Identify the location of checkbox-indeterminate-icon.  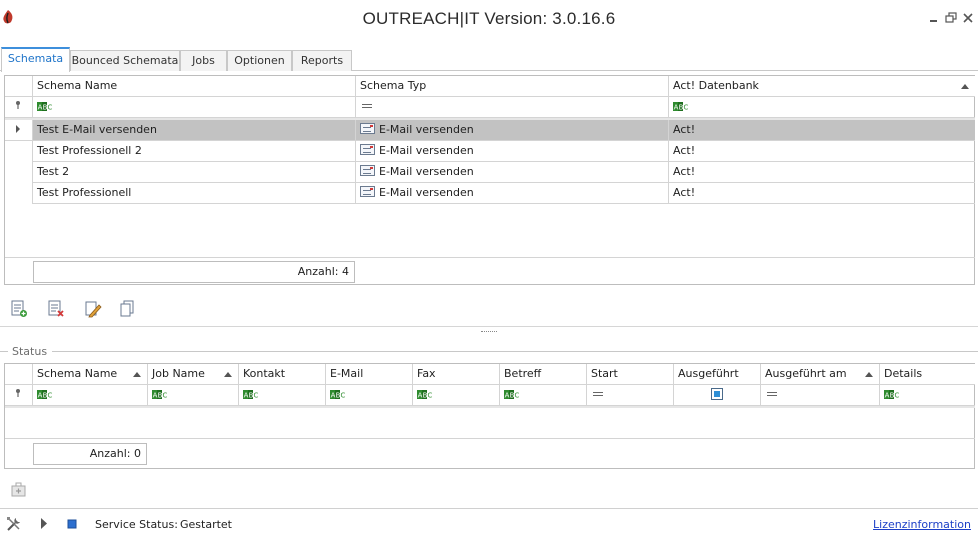
(717, 394).